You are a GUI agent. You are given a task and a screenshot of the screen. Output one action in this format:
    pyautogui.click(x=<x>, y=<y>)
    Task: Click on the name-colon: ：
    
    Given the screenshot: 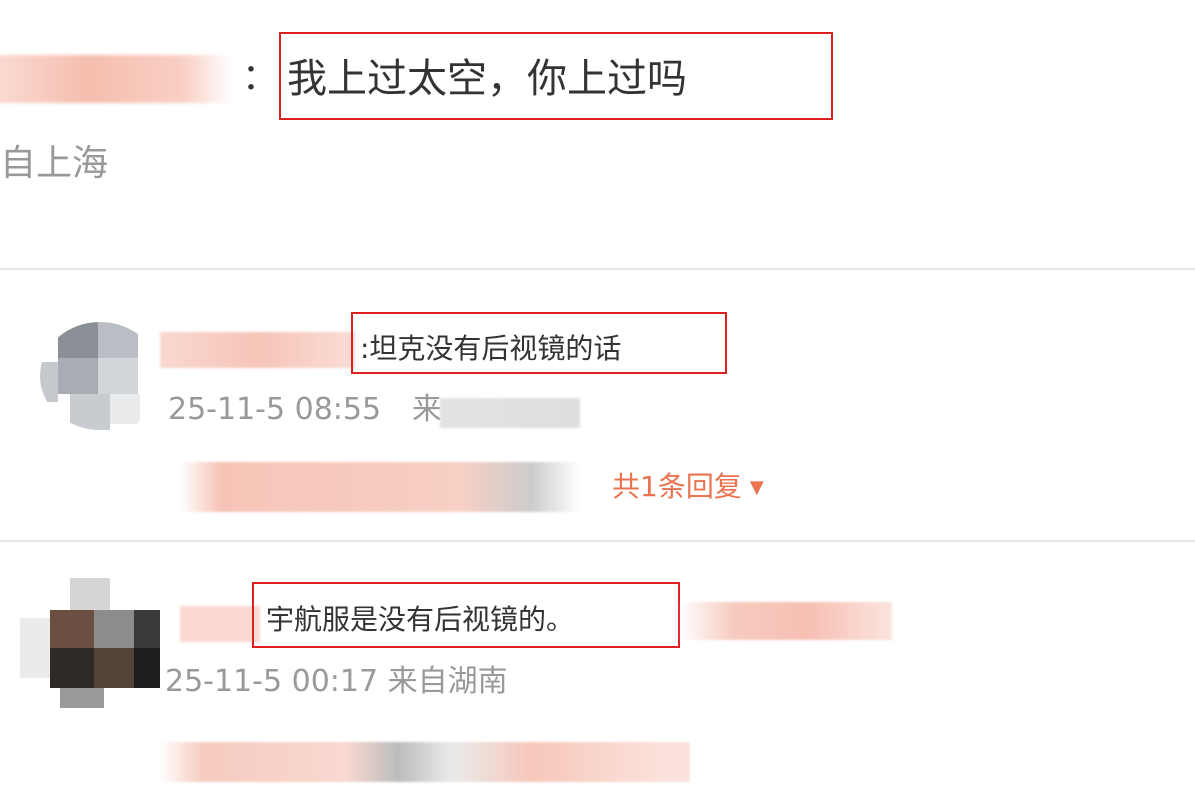 What is the action you would take?
    pyautogui.click(x=260, y=77)
    